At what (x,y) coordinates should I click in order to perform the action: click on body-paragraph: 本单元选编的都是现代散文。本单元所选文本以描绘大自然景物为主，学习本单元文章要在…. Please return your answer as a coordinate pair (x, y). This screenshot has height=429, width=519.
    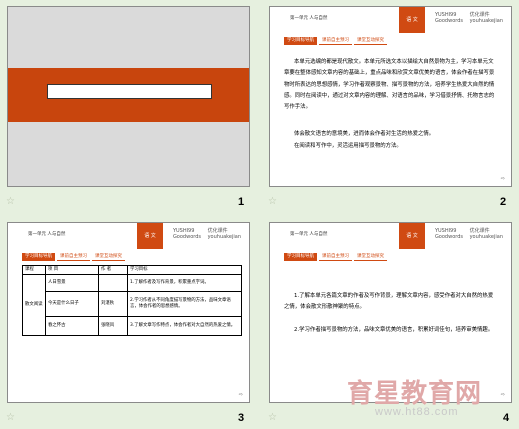
    Looking at the image, I should click on (389, 85).